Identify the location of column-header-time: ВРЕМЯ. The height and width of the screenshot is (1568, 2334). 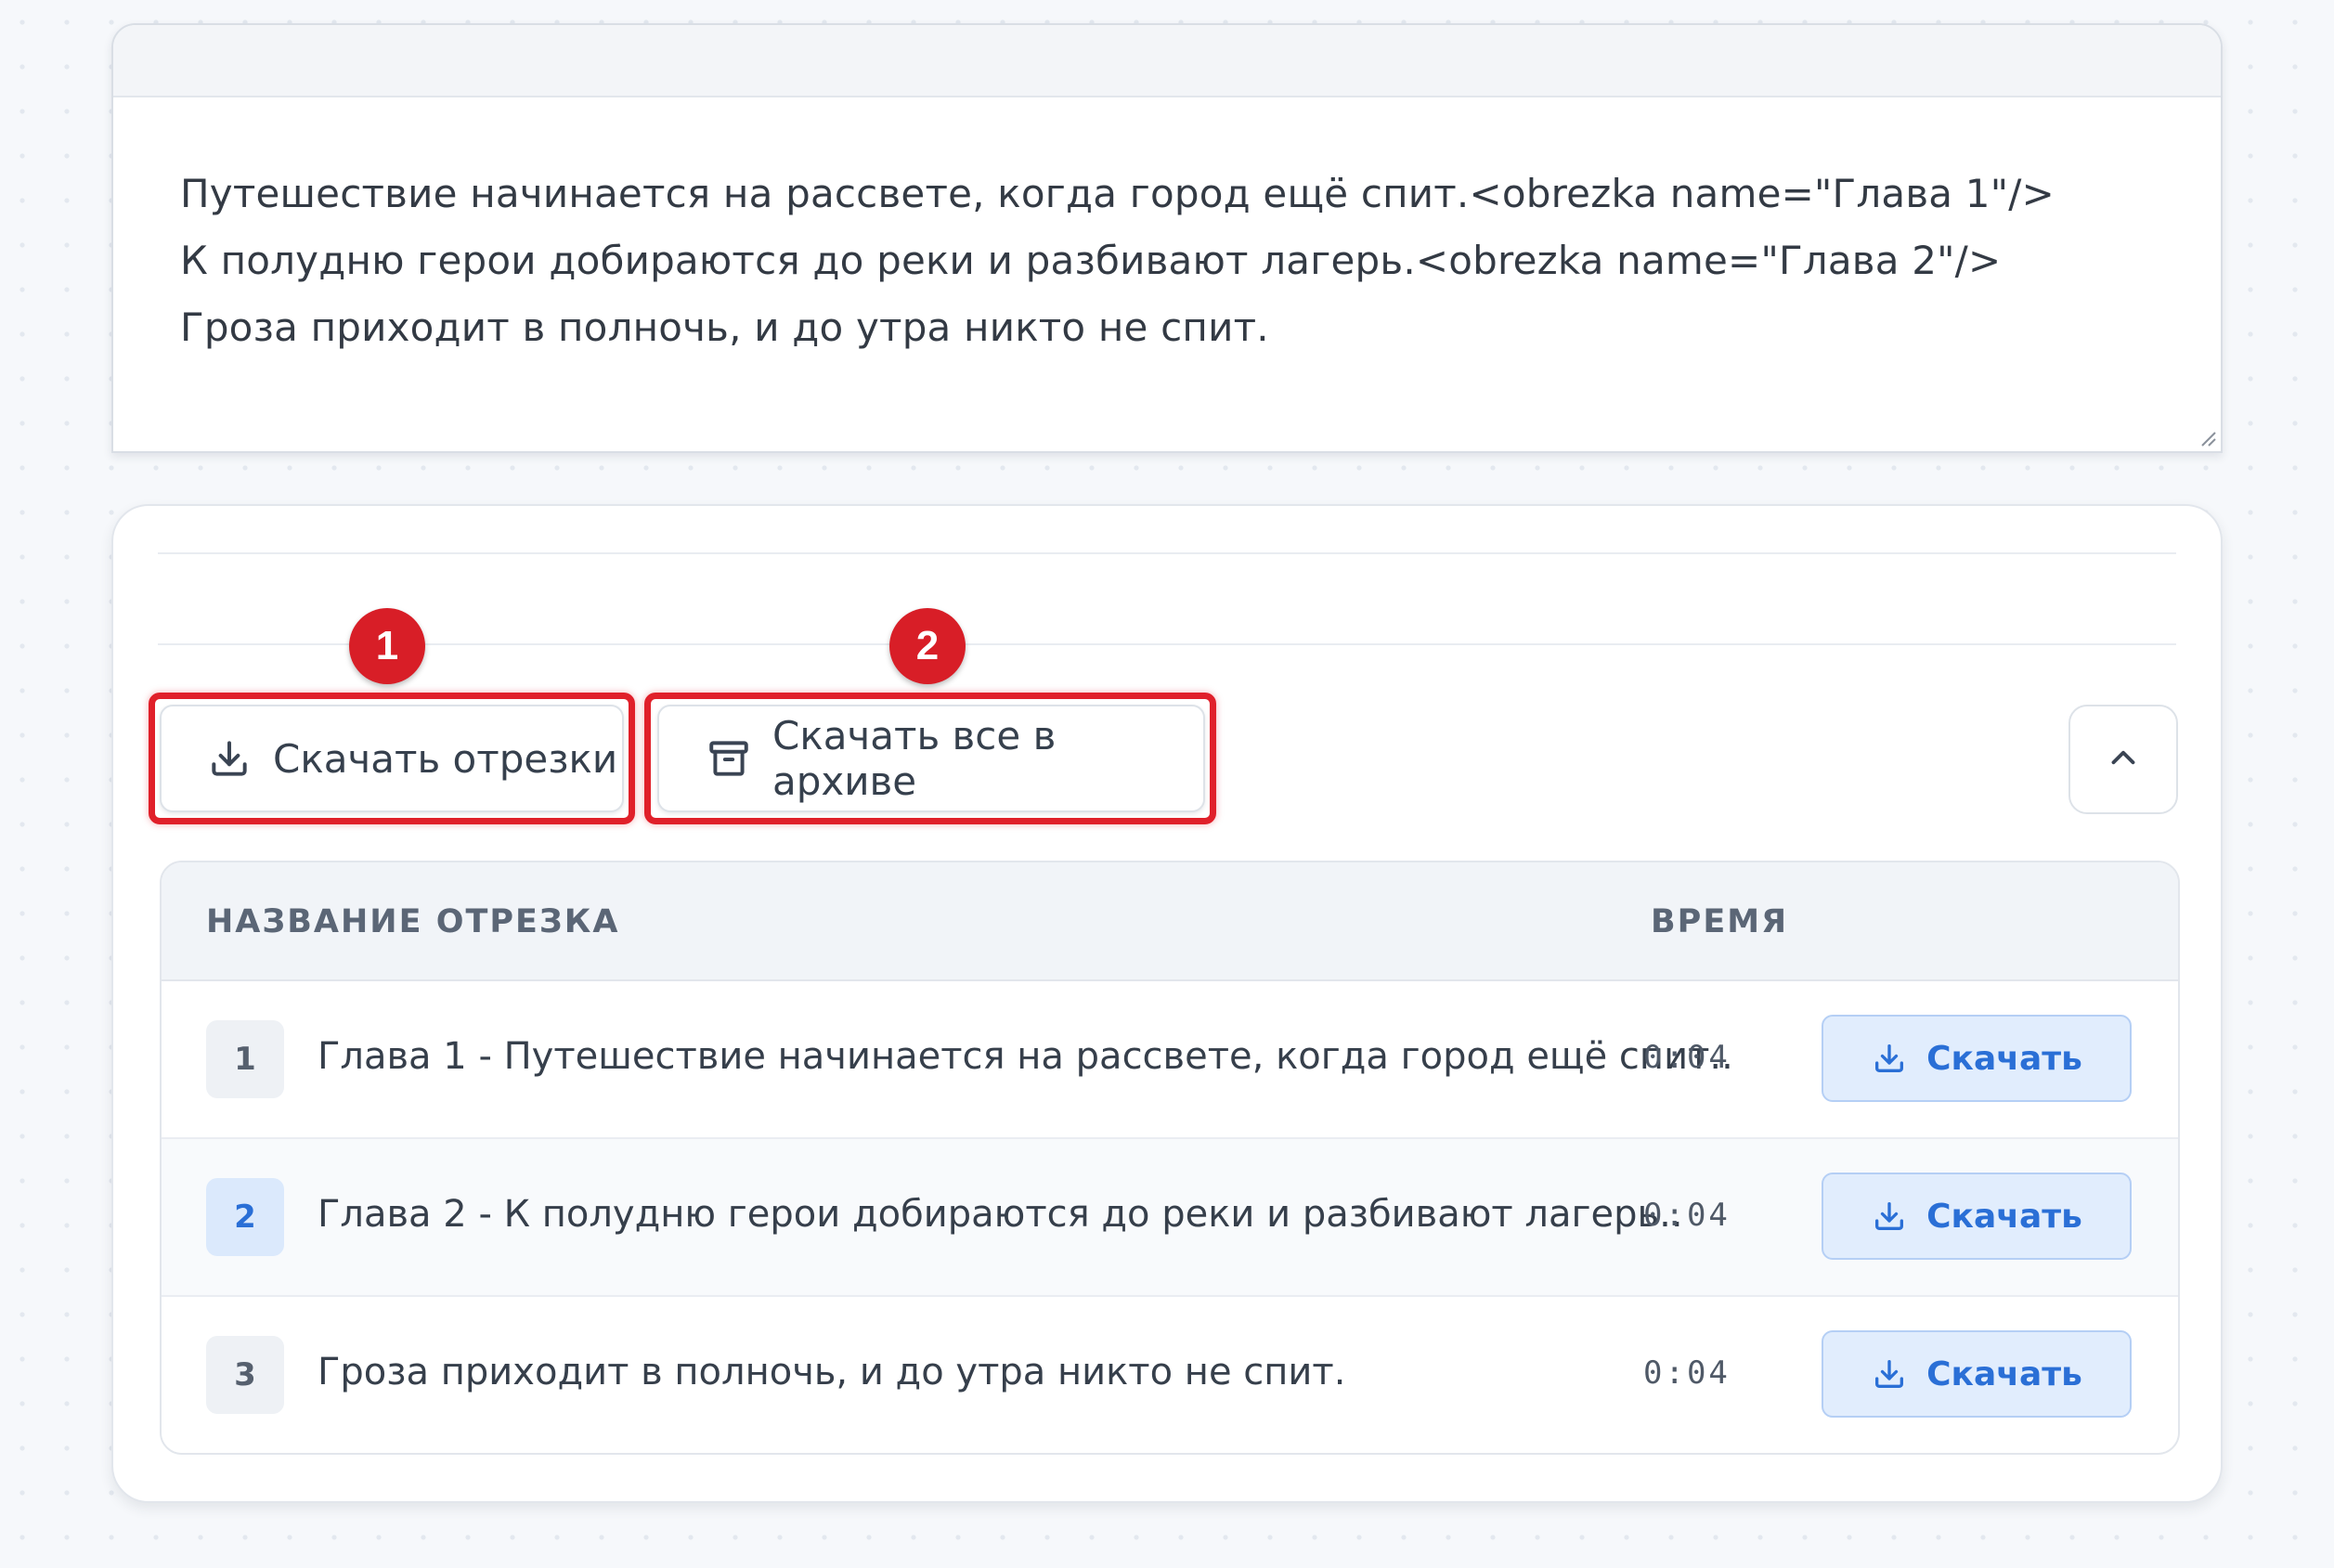
(1720, 921).